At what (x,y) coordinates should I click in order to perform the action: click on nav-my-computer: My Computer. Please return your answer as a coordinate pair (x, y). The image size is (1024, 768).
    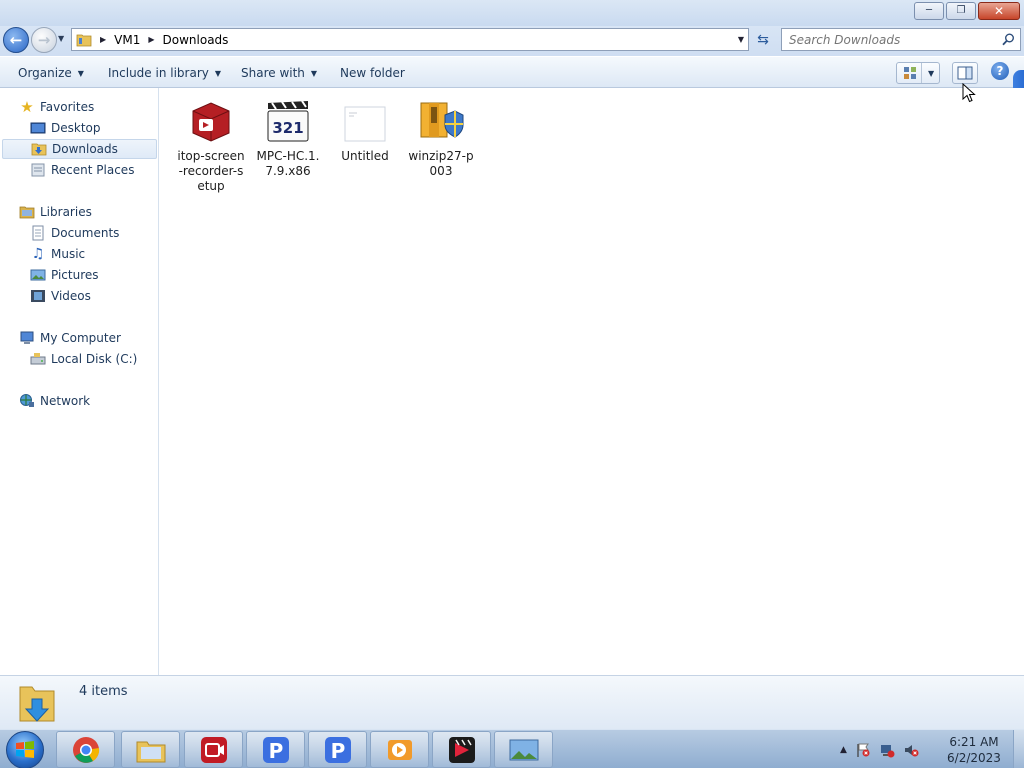
    Looking at the image, I should click on (97, 338).